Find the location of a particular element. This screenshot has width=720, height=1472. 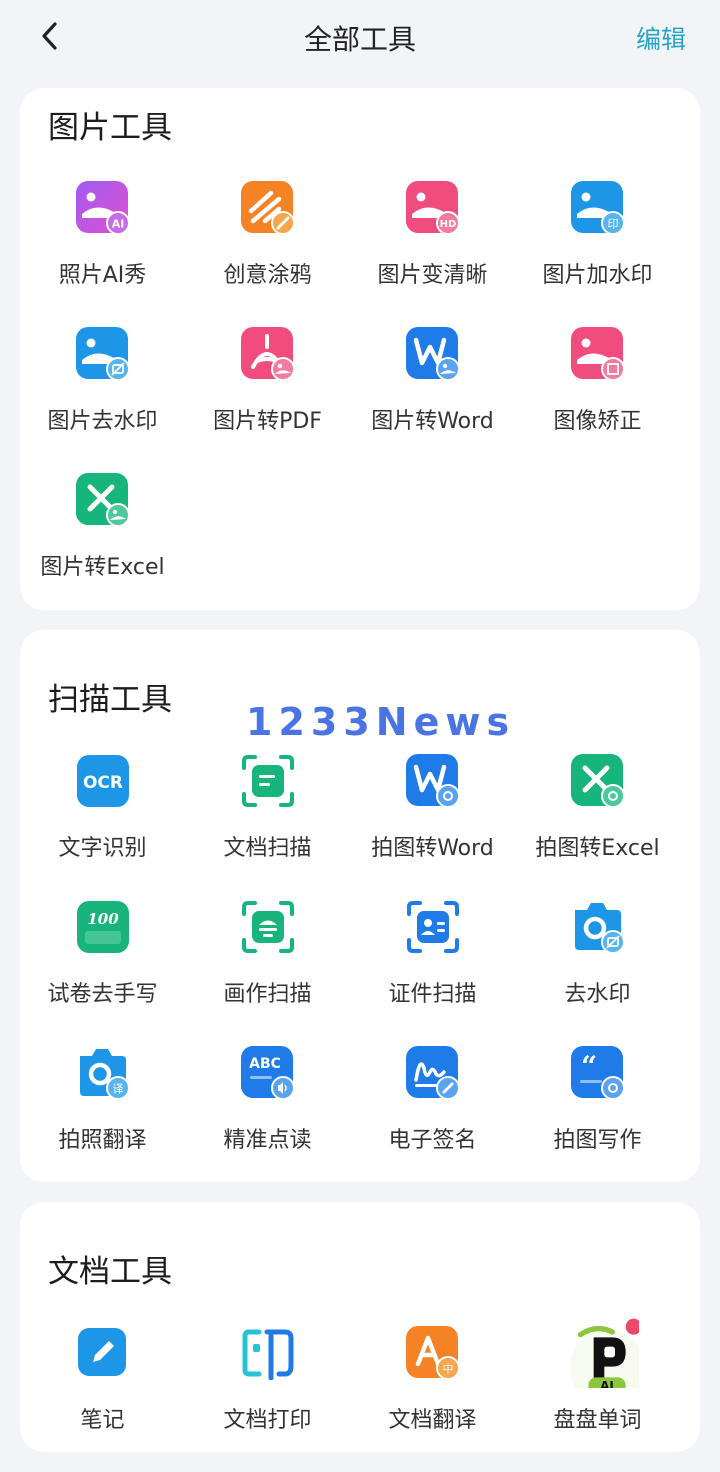

exam-icon: 100 is located at coordinates (103, 927).